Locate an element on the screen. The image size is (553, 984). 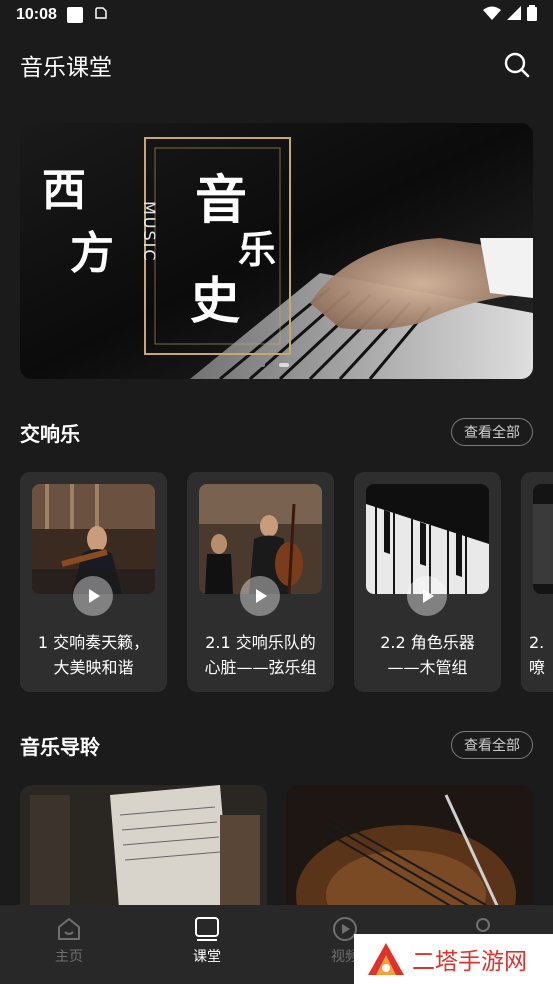
watermark-text: 二塔手游网 is located at coordinates (469, 962).